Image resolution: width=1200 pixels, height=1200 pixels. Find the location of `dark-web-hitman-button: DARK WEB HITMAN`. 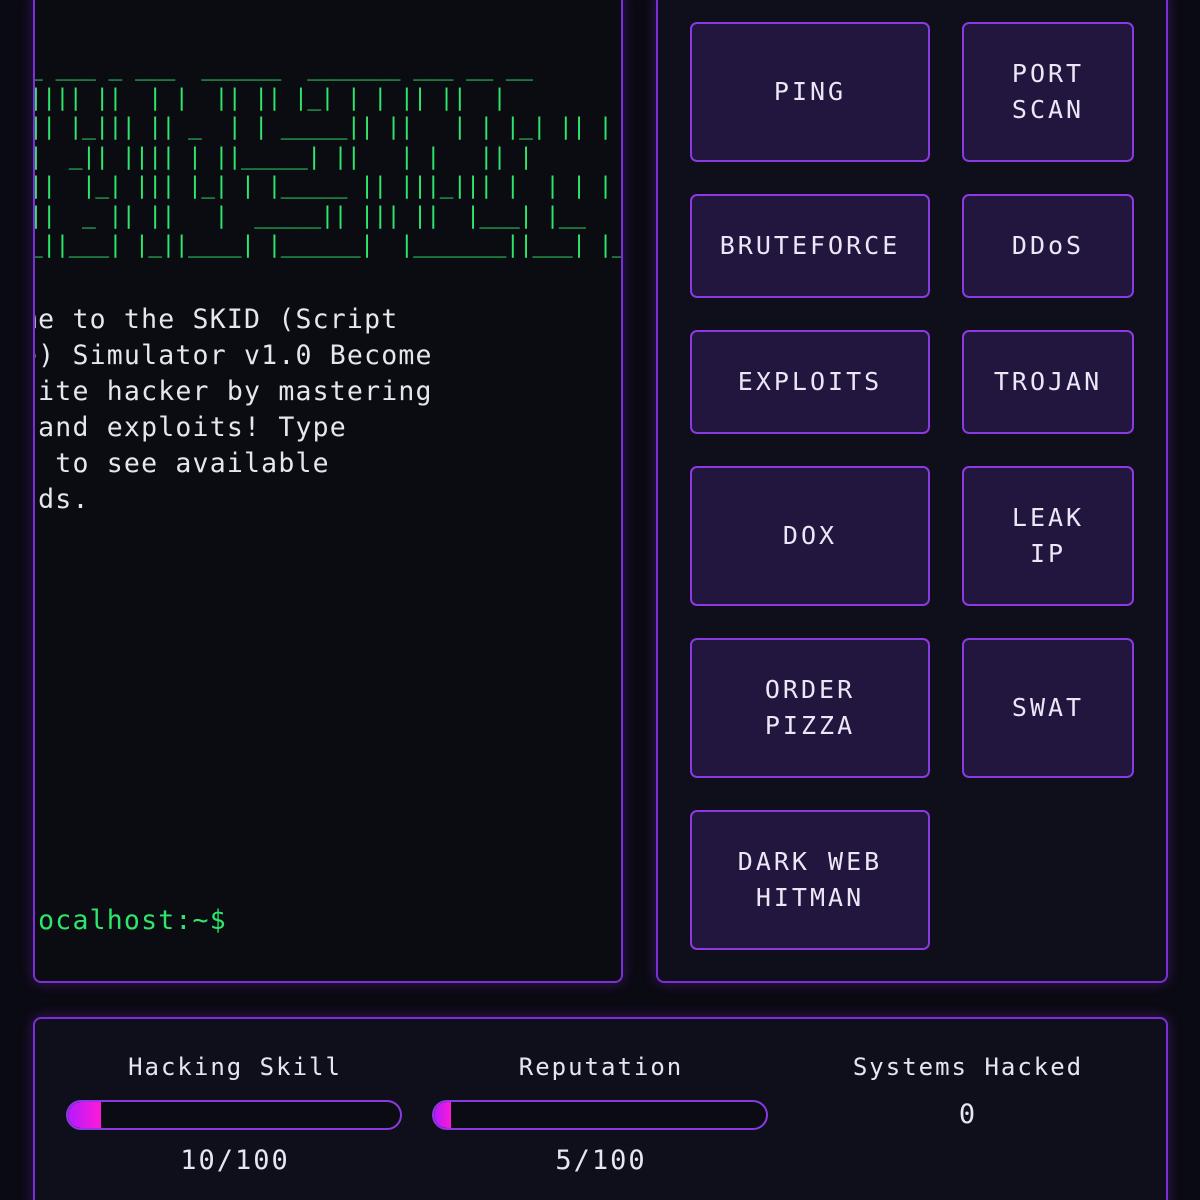

dark-web-hitman-button: DARK WEB HITMAN is located at coordinates (810, 880).